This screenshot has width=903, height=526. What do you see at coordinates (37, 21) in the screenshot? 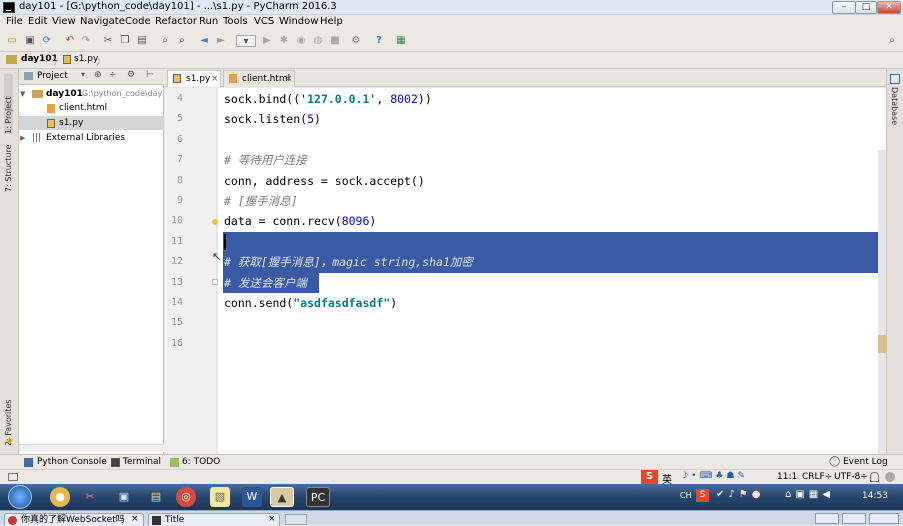
I see `menu-edit: Edit` at bounding box center [37, 21].